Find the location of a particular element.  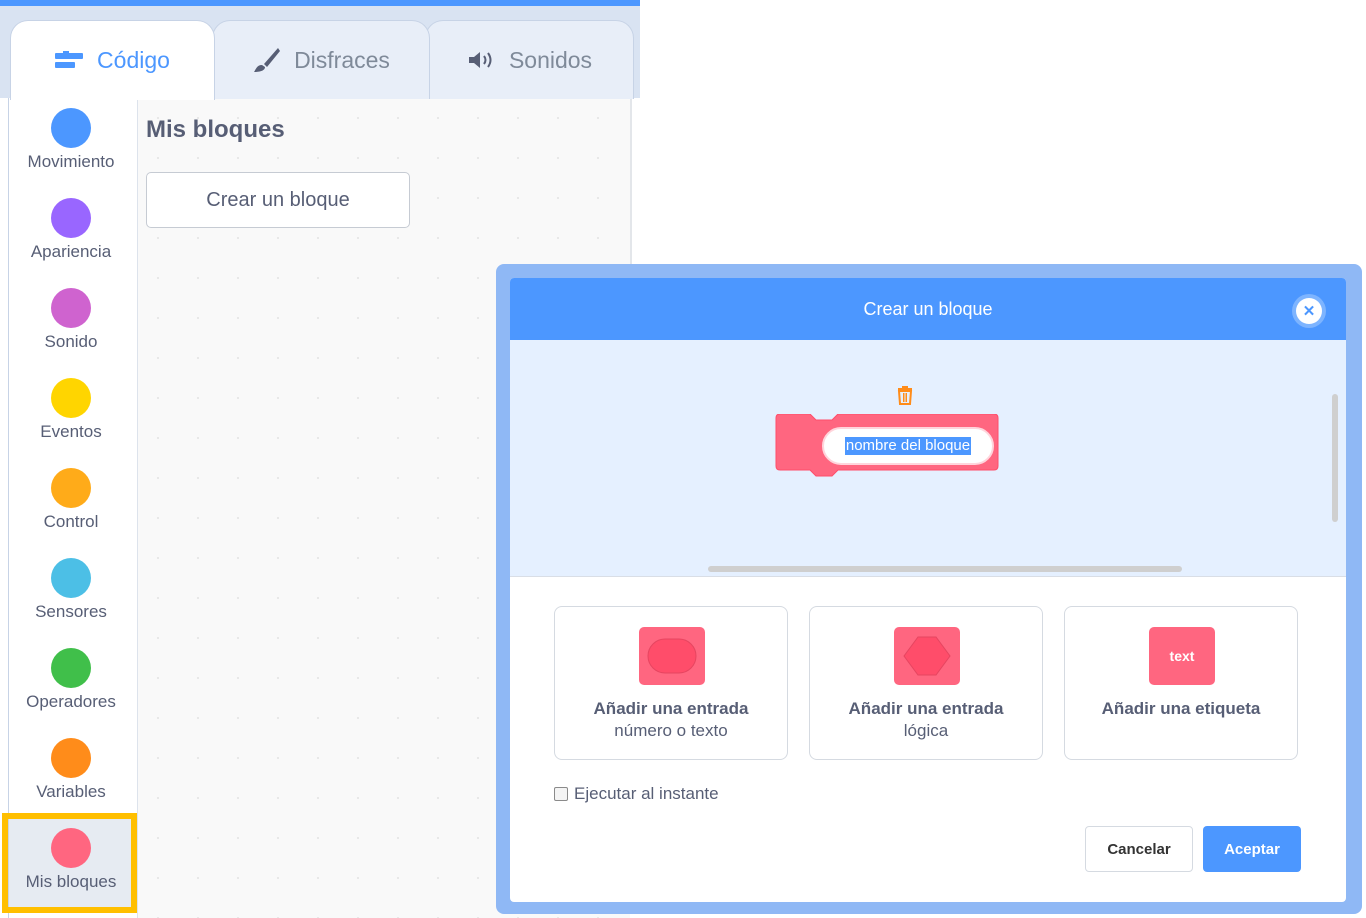

tab-costumes: Disfraces is located at coordinates (321, 59).